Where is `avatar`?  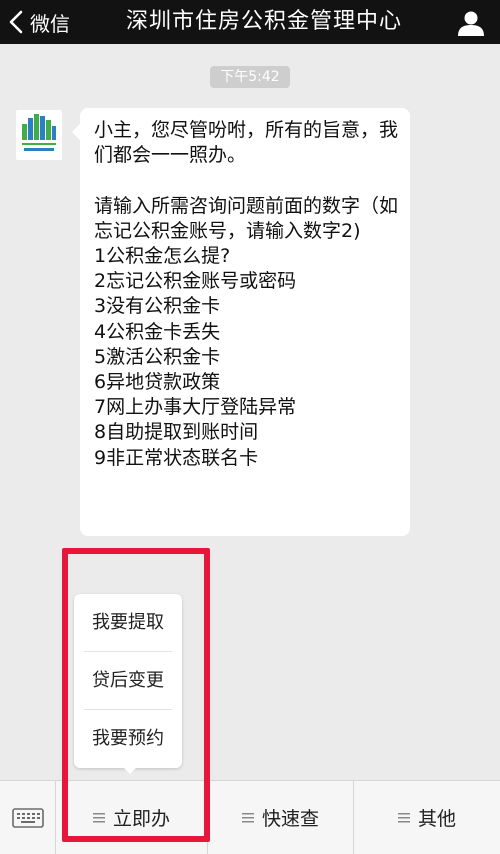 avatar is located at coordinates (39, 135).